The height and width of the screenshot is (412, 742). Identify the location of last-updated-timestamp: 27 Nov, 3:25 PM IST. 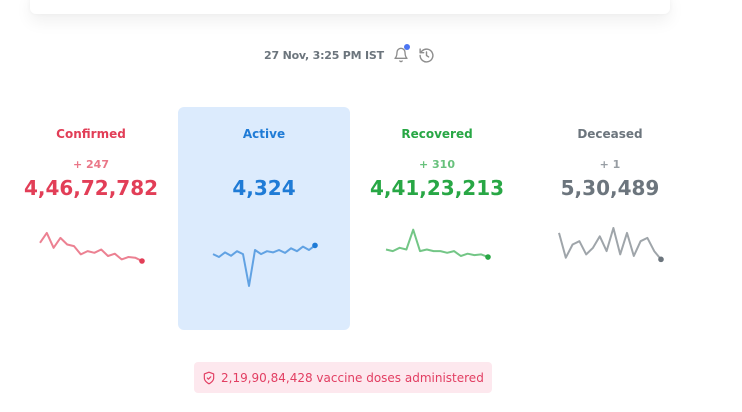
(324, 55).